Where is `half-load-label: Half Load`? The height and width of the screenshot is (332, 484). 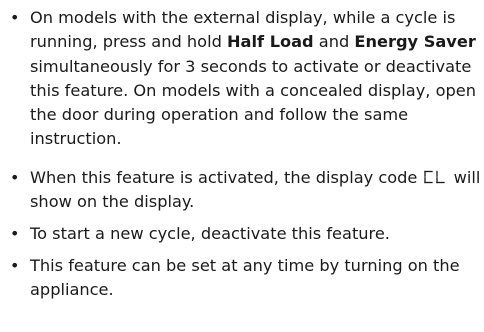
half-load-label: Half Load is located at coordinates (270, 42).